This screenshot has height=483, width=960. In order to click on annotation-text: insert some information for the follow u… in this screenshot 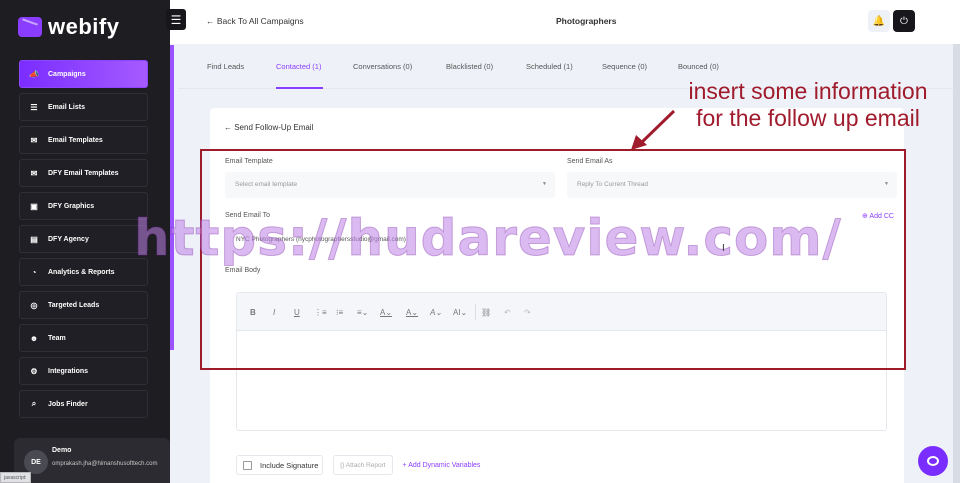, I will do `click(808, 105)`.